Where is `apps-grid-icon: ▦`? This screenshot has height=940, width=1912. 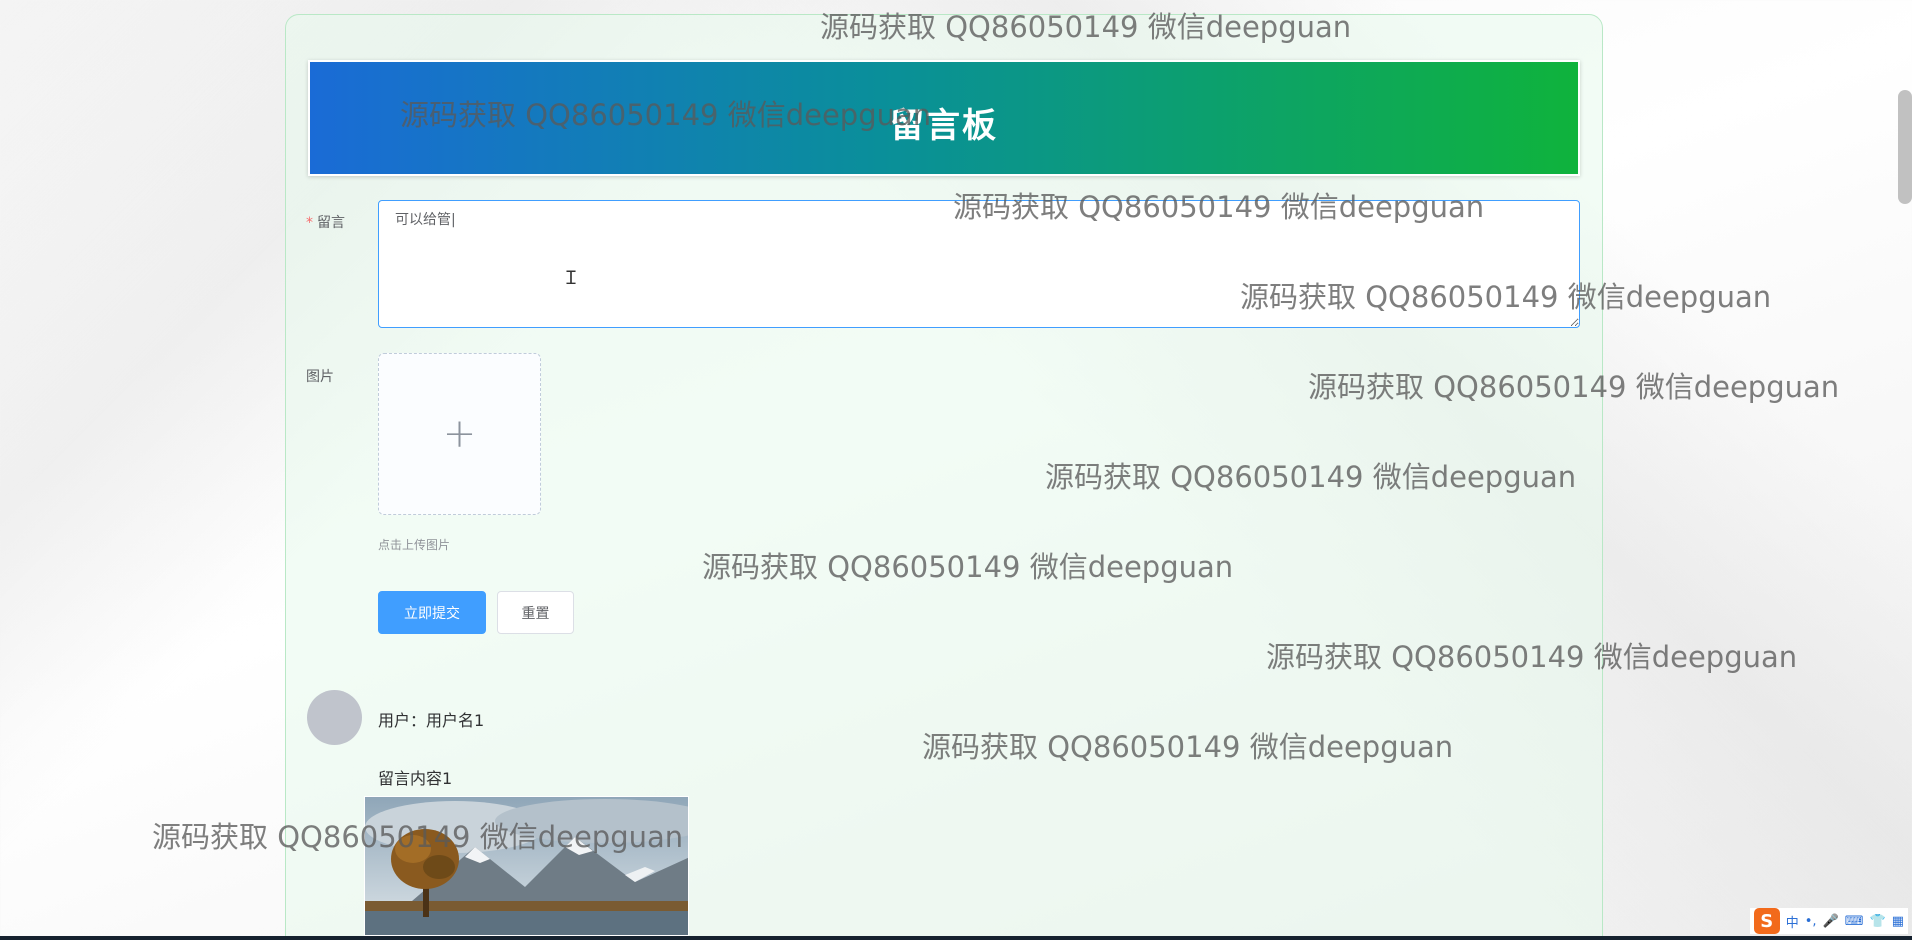 apps-grid-icon: ▦ is located at coordinates (1898, 921).